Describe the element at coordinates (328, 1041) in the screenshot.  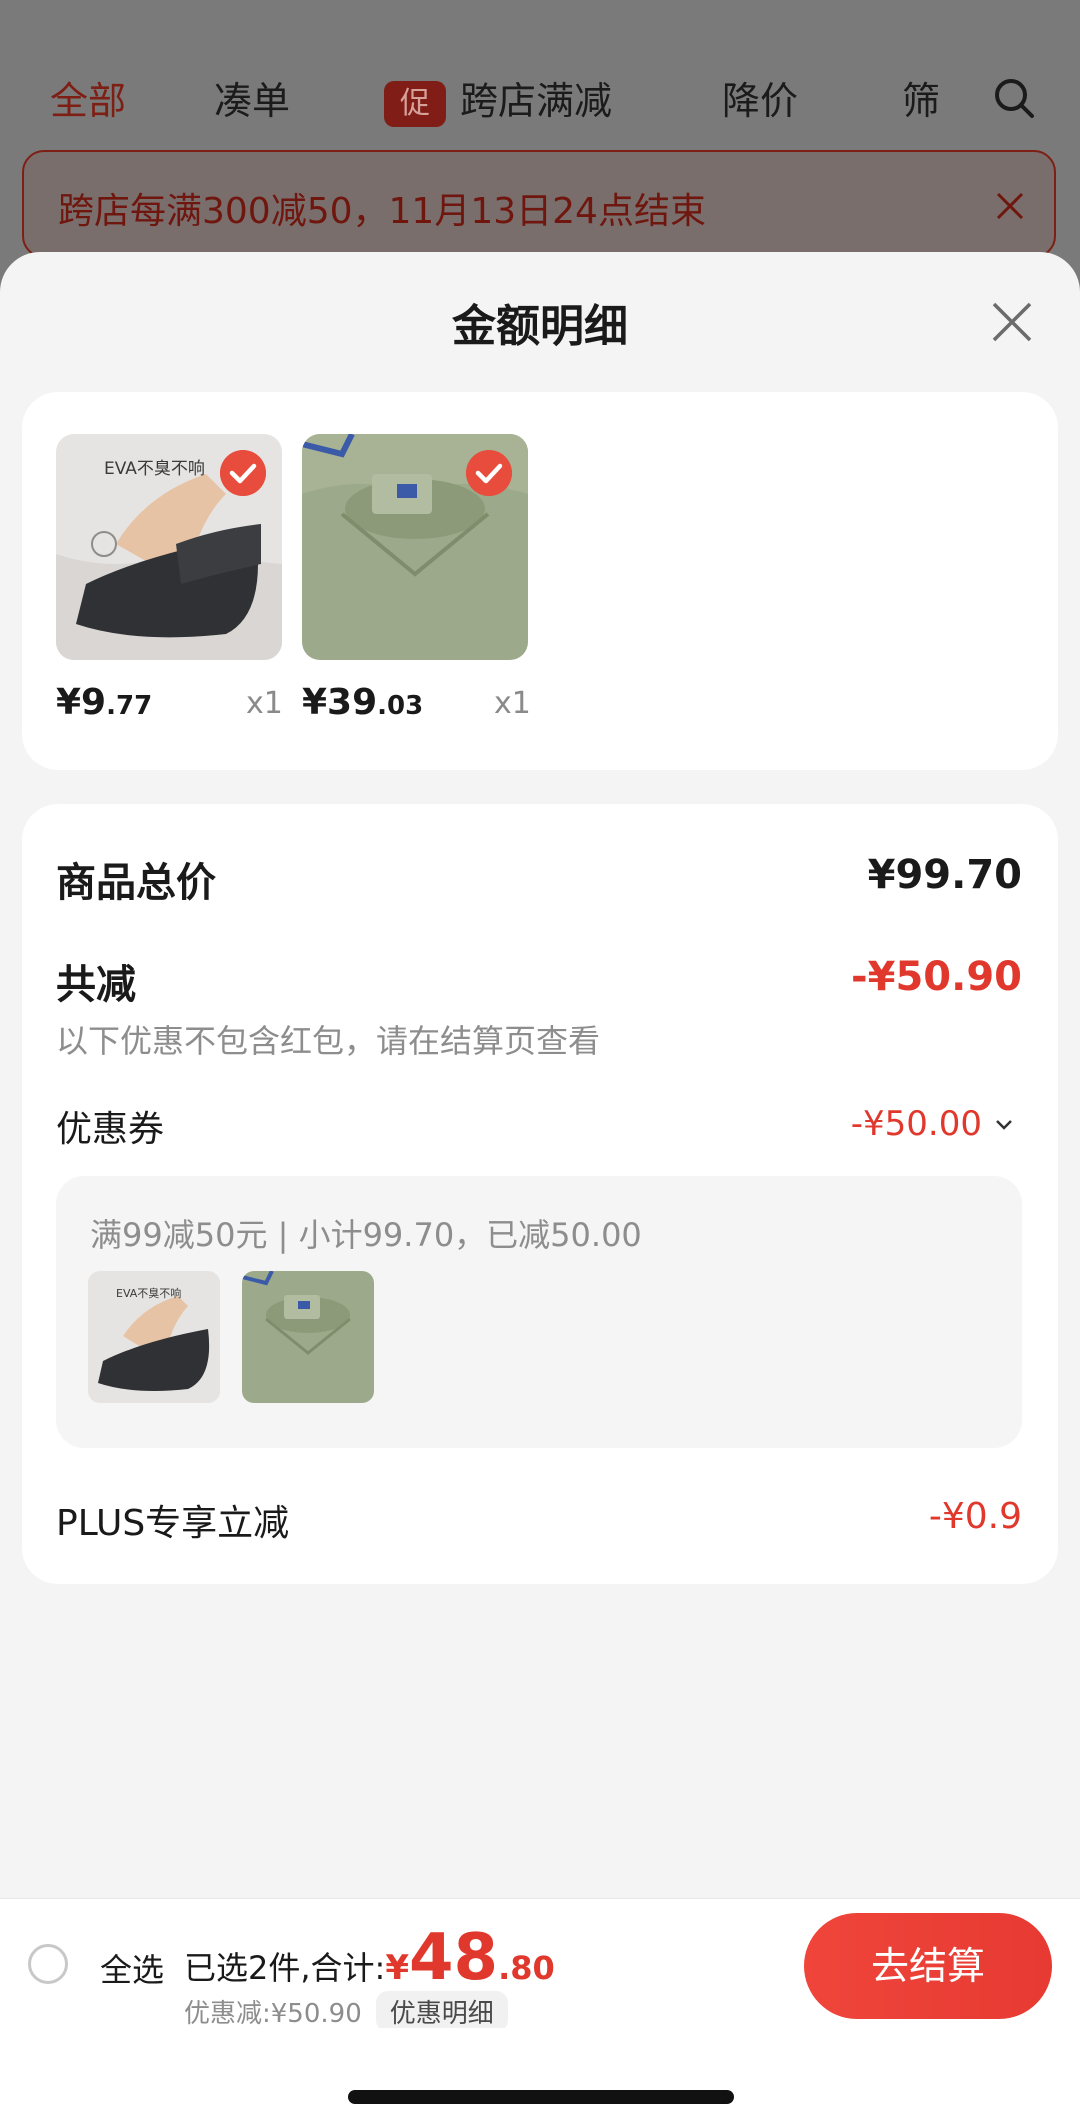
I see `reduce-note: 以下优惠不包含红包，请在结算页查看` at that location.